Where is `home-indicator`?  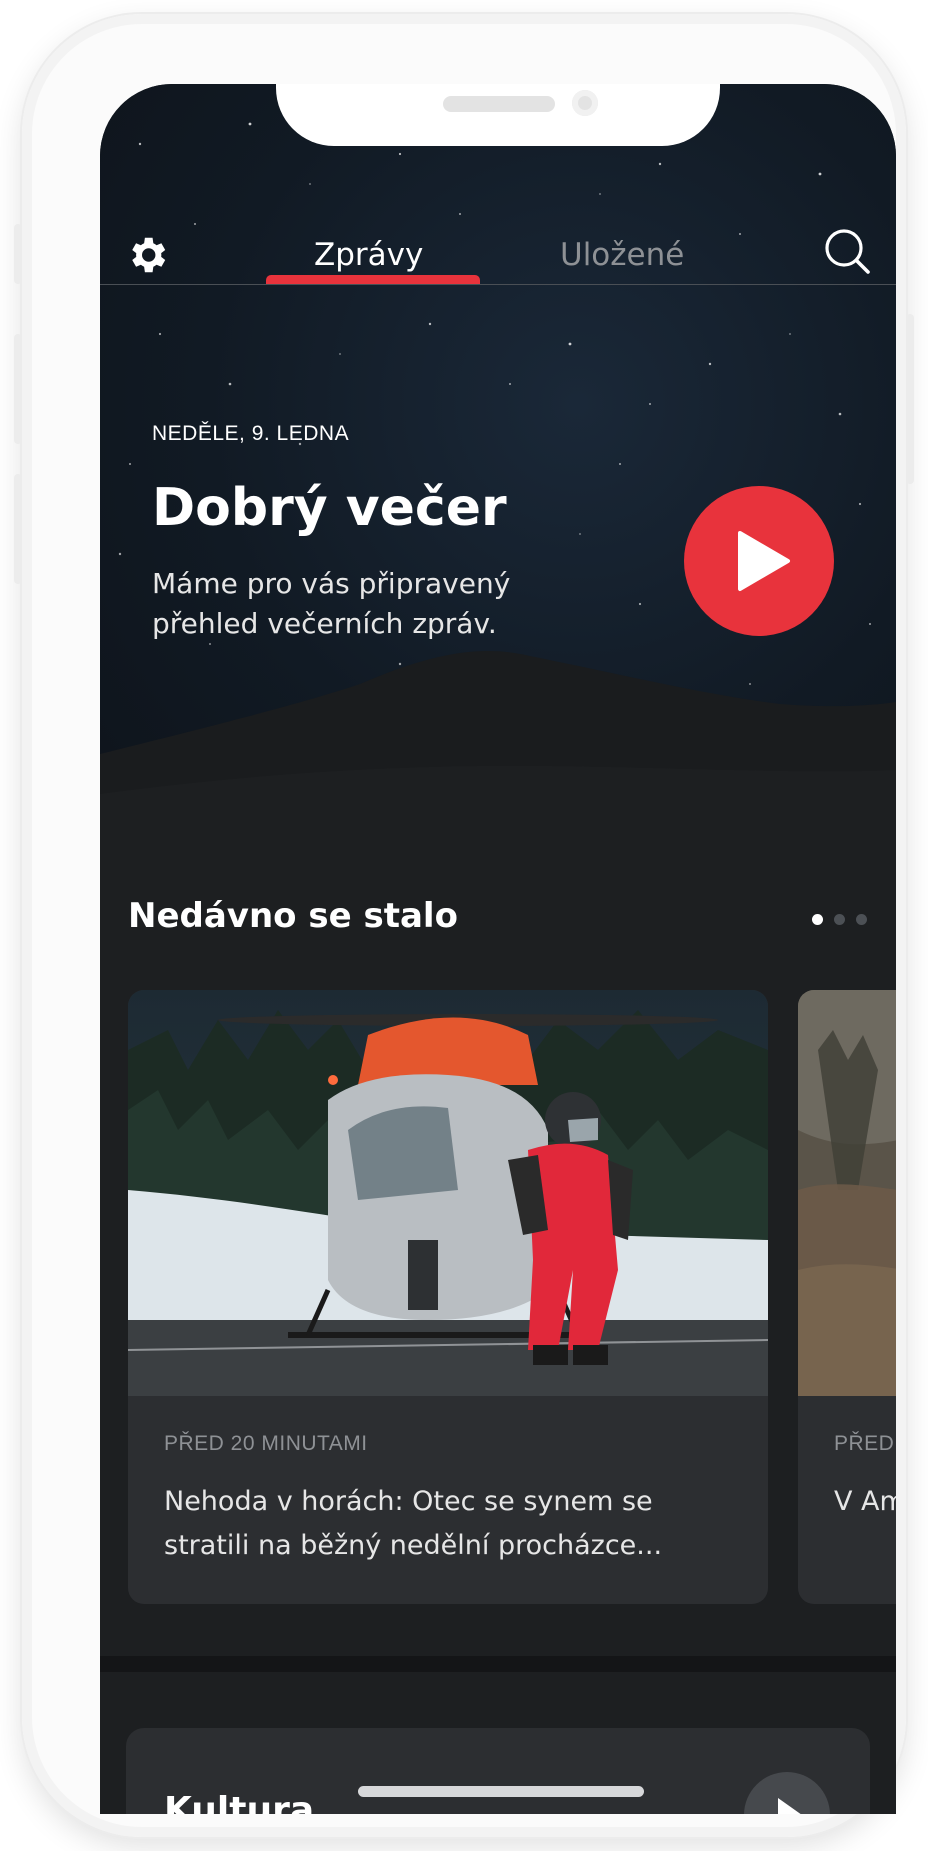 home-indicator is located at coordinates (501, 1791).